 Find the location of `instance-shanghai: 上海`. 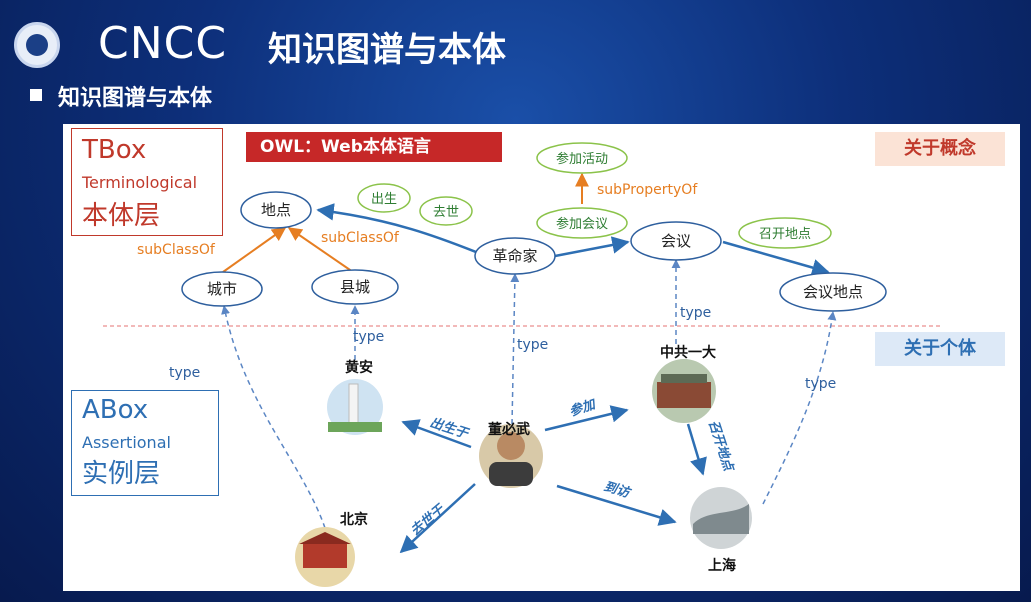

instance-shanghai: 上海 is located at coordinates (722, 565).